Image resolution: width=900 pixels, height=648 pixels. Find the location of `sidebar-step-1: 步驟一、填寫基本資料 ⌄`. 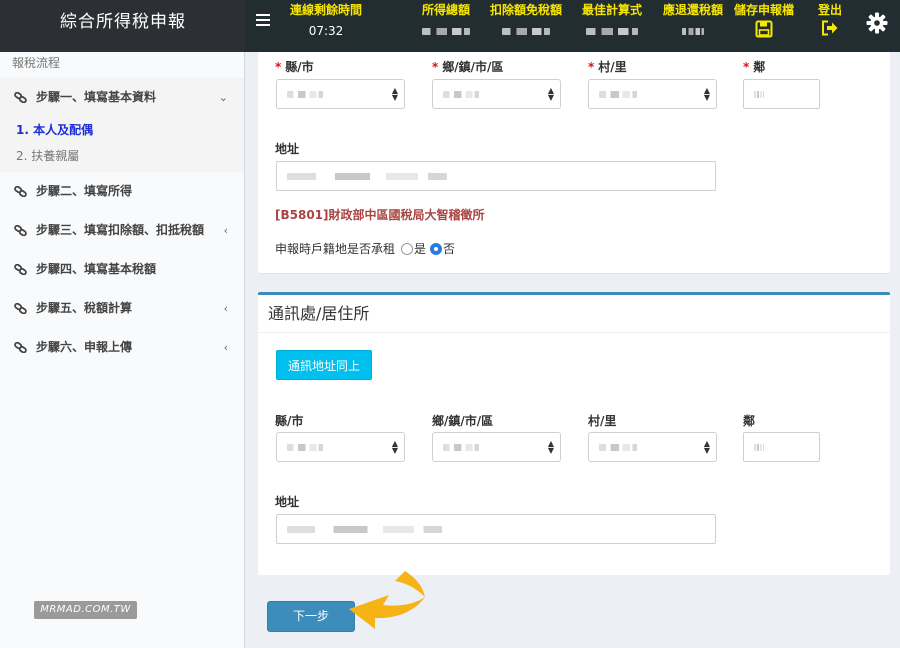

sidebar-step-1: 步驟一、填寫基本資料 ⌄ is located at coordinates (122, 97).